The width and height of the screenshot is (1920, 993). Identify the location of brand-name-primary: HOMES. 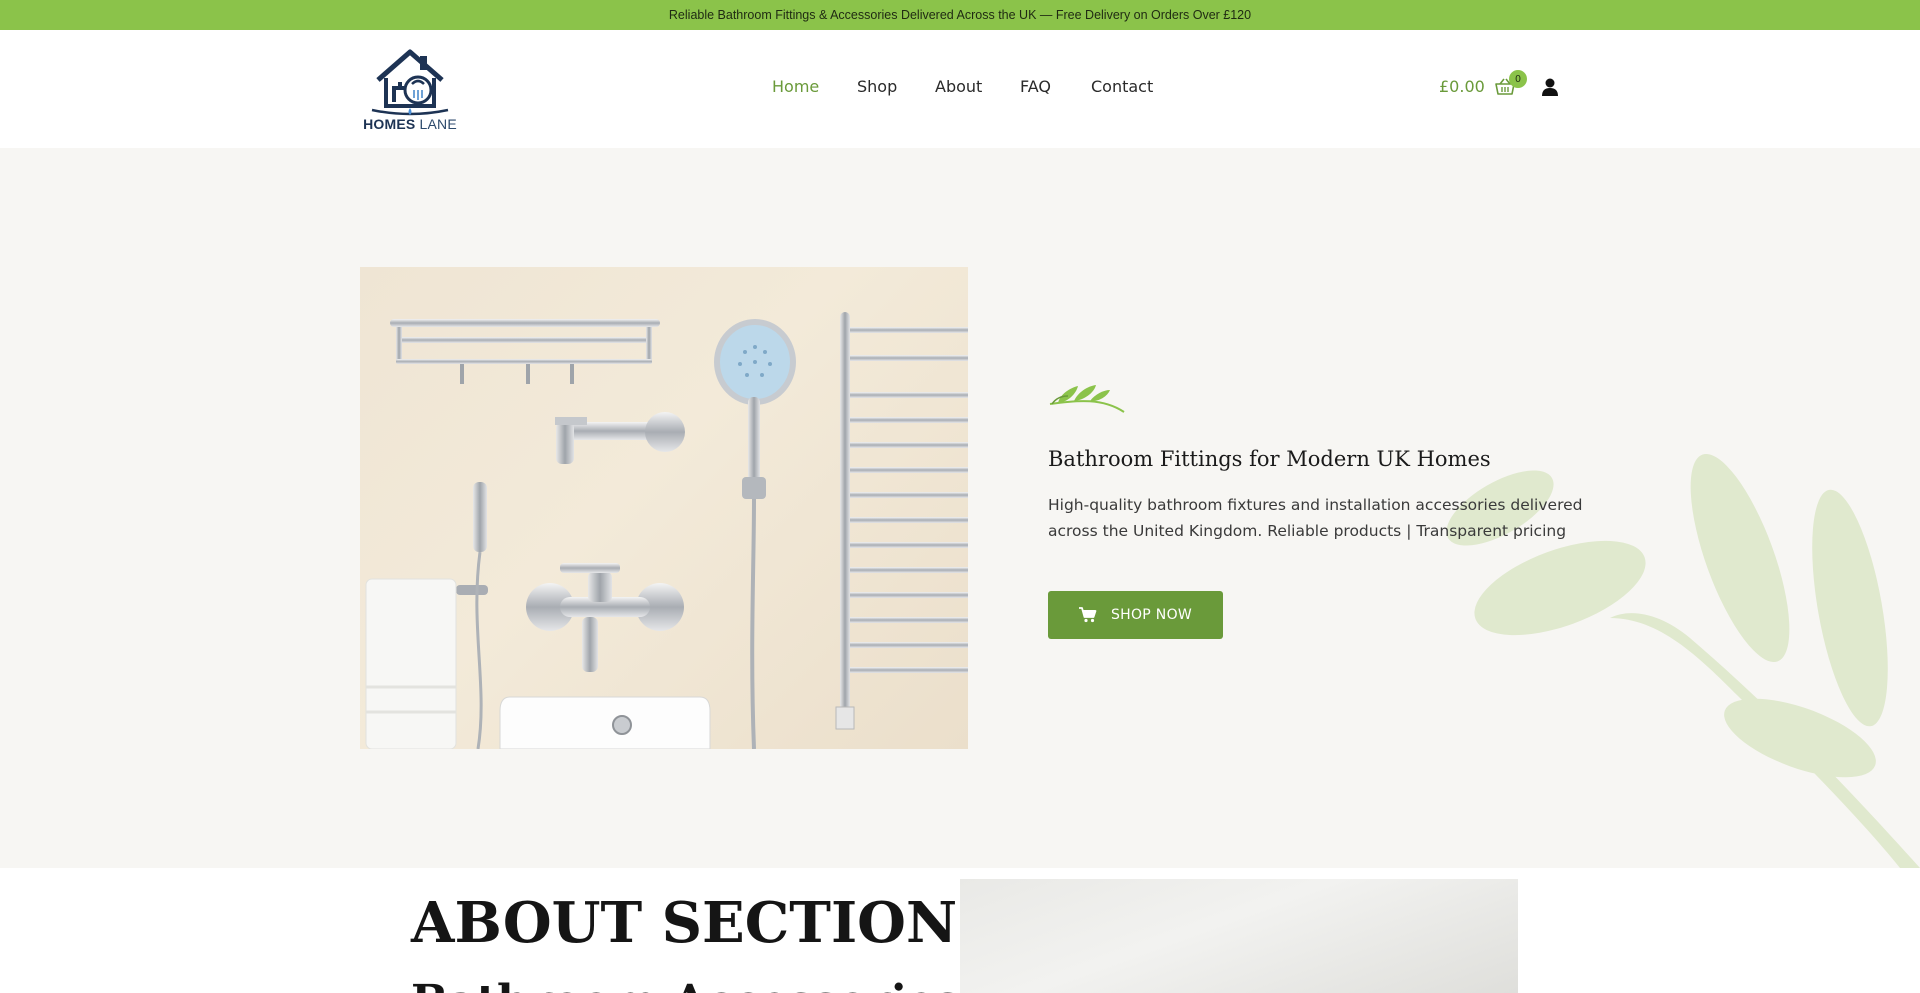
(389, 124).